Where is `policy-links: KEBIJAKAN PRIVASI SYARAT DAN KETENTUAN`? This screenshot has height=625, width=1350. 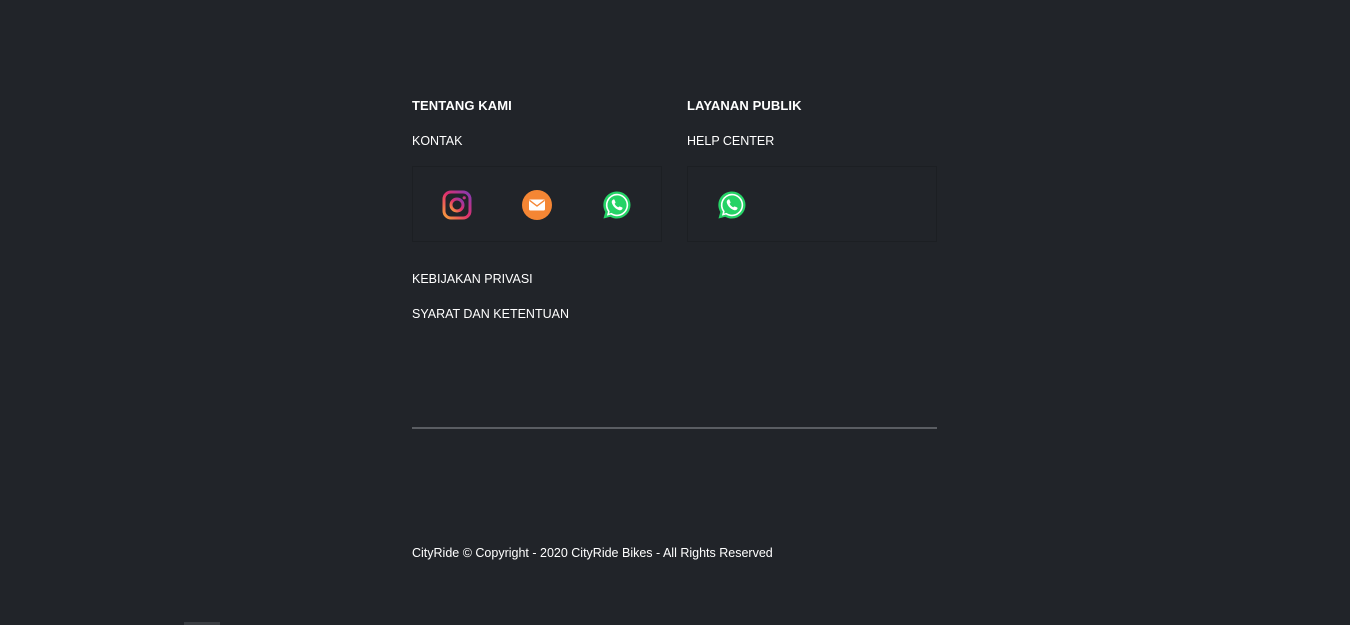 policy-links: KEBIJAKAN PRIVASI SYARAT DAN KETENTUAN is located at coordinates (490, 304).